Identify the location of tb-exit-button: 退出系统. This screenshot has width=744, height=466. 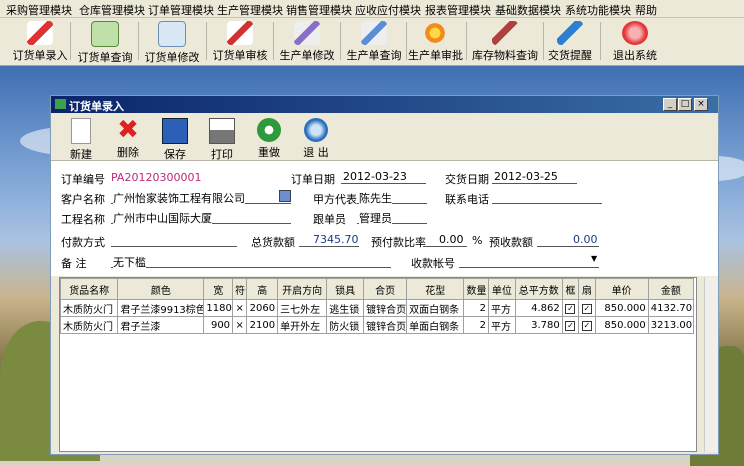
(635, 41).